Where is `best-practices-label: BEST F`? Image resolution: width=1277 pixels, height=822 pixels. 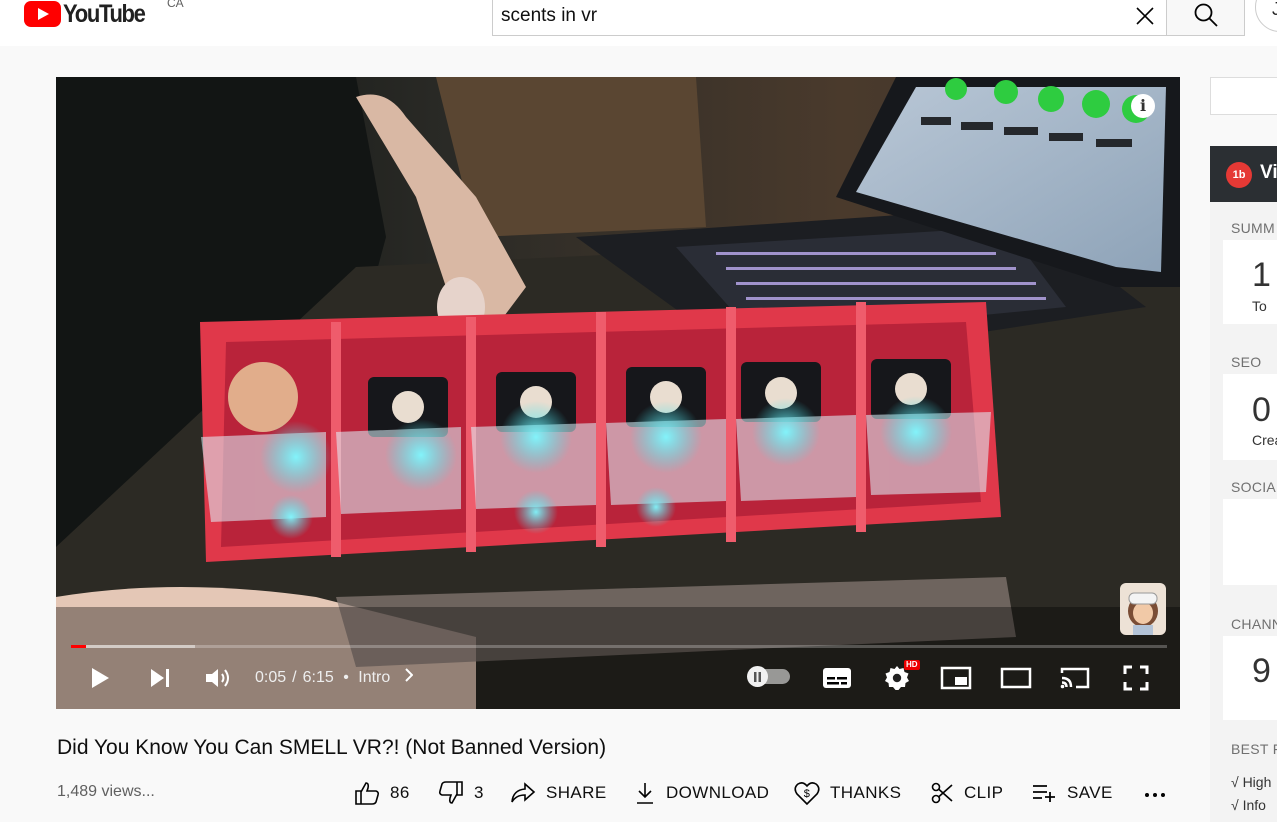 best-practices-label: BEST F is located at coordinates (1254, 749).